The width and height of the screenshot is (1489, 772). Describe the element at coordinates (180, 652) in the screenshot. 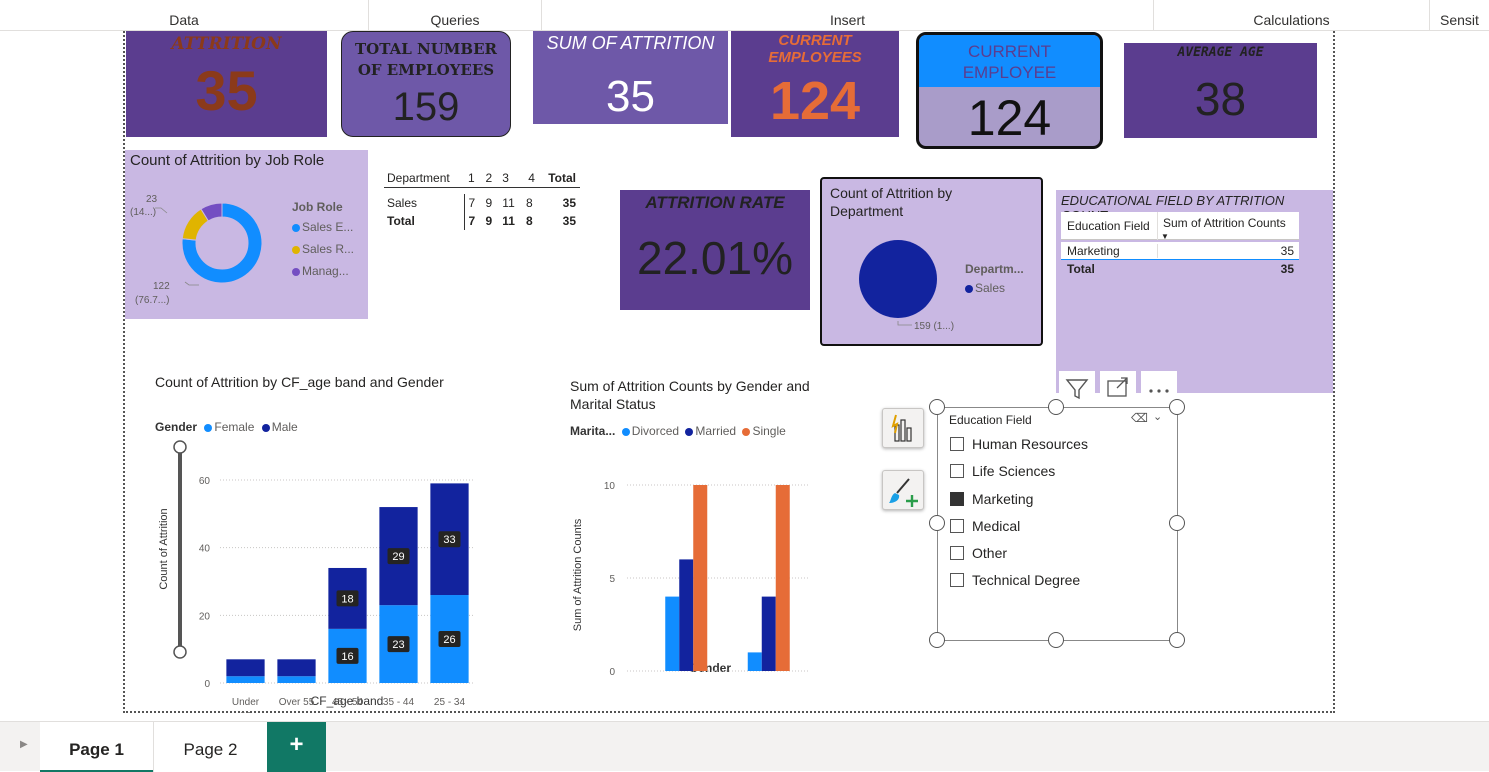

I see `zoom-slider-handle-bottom` at that location.